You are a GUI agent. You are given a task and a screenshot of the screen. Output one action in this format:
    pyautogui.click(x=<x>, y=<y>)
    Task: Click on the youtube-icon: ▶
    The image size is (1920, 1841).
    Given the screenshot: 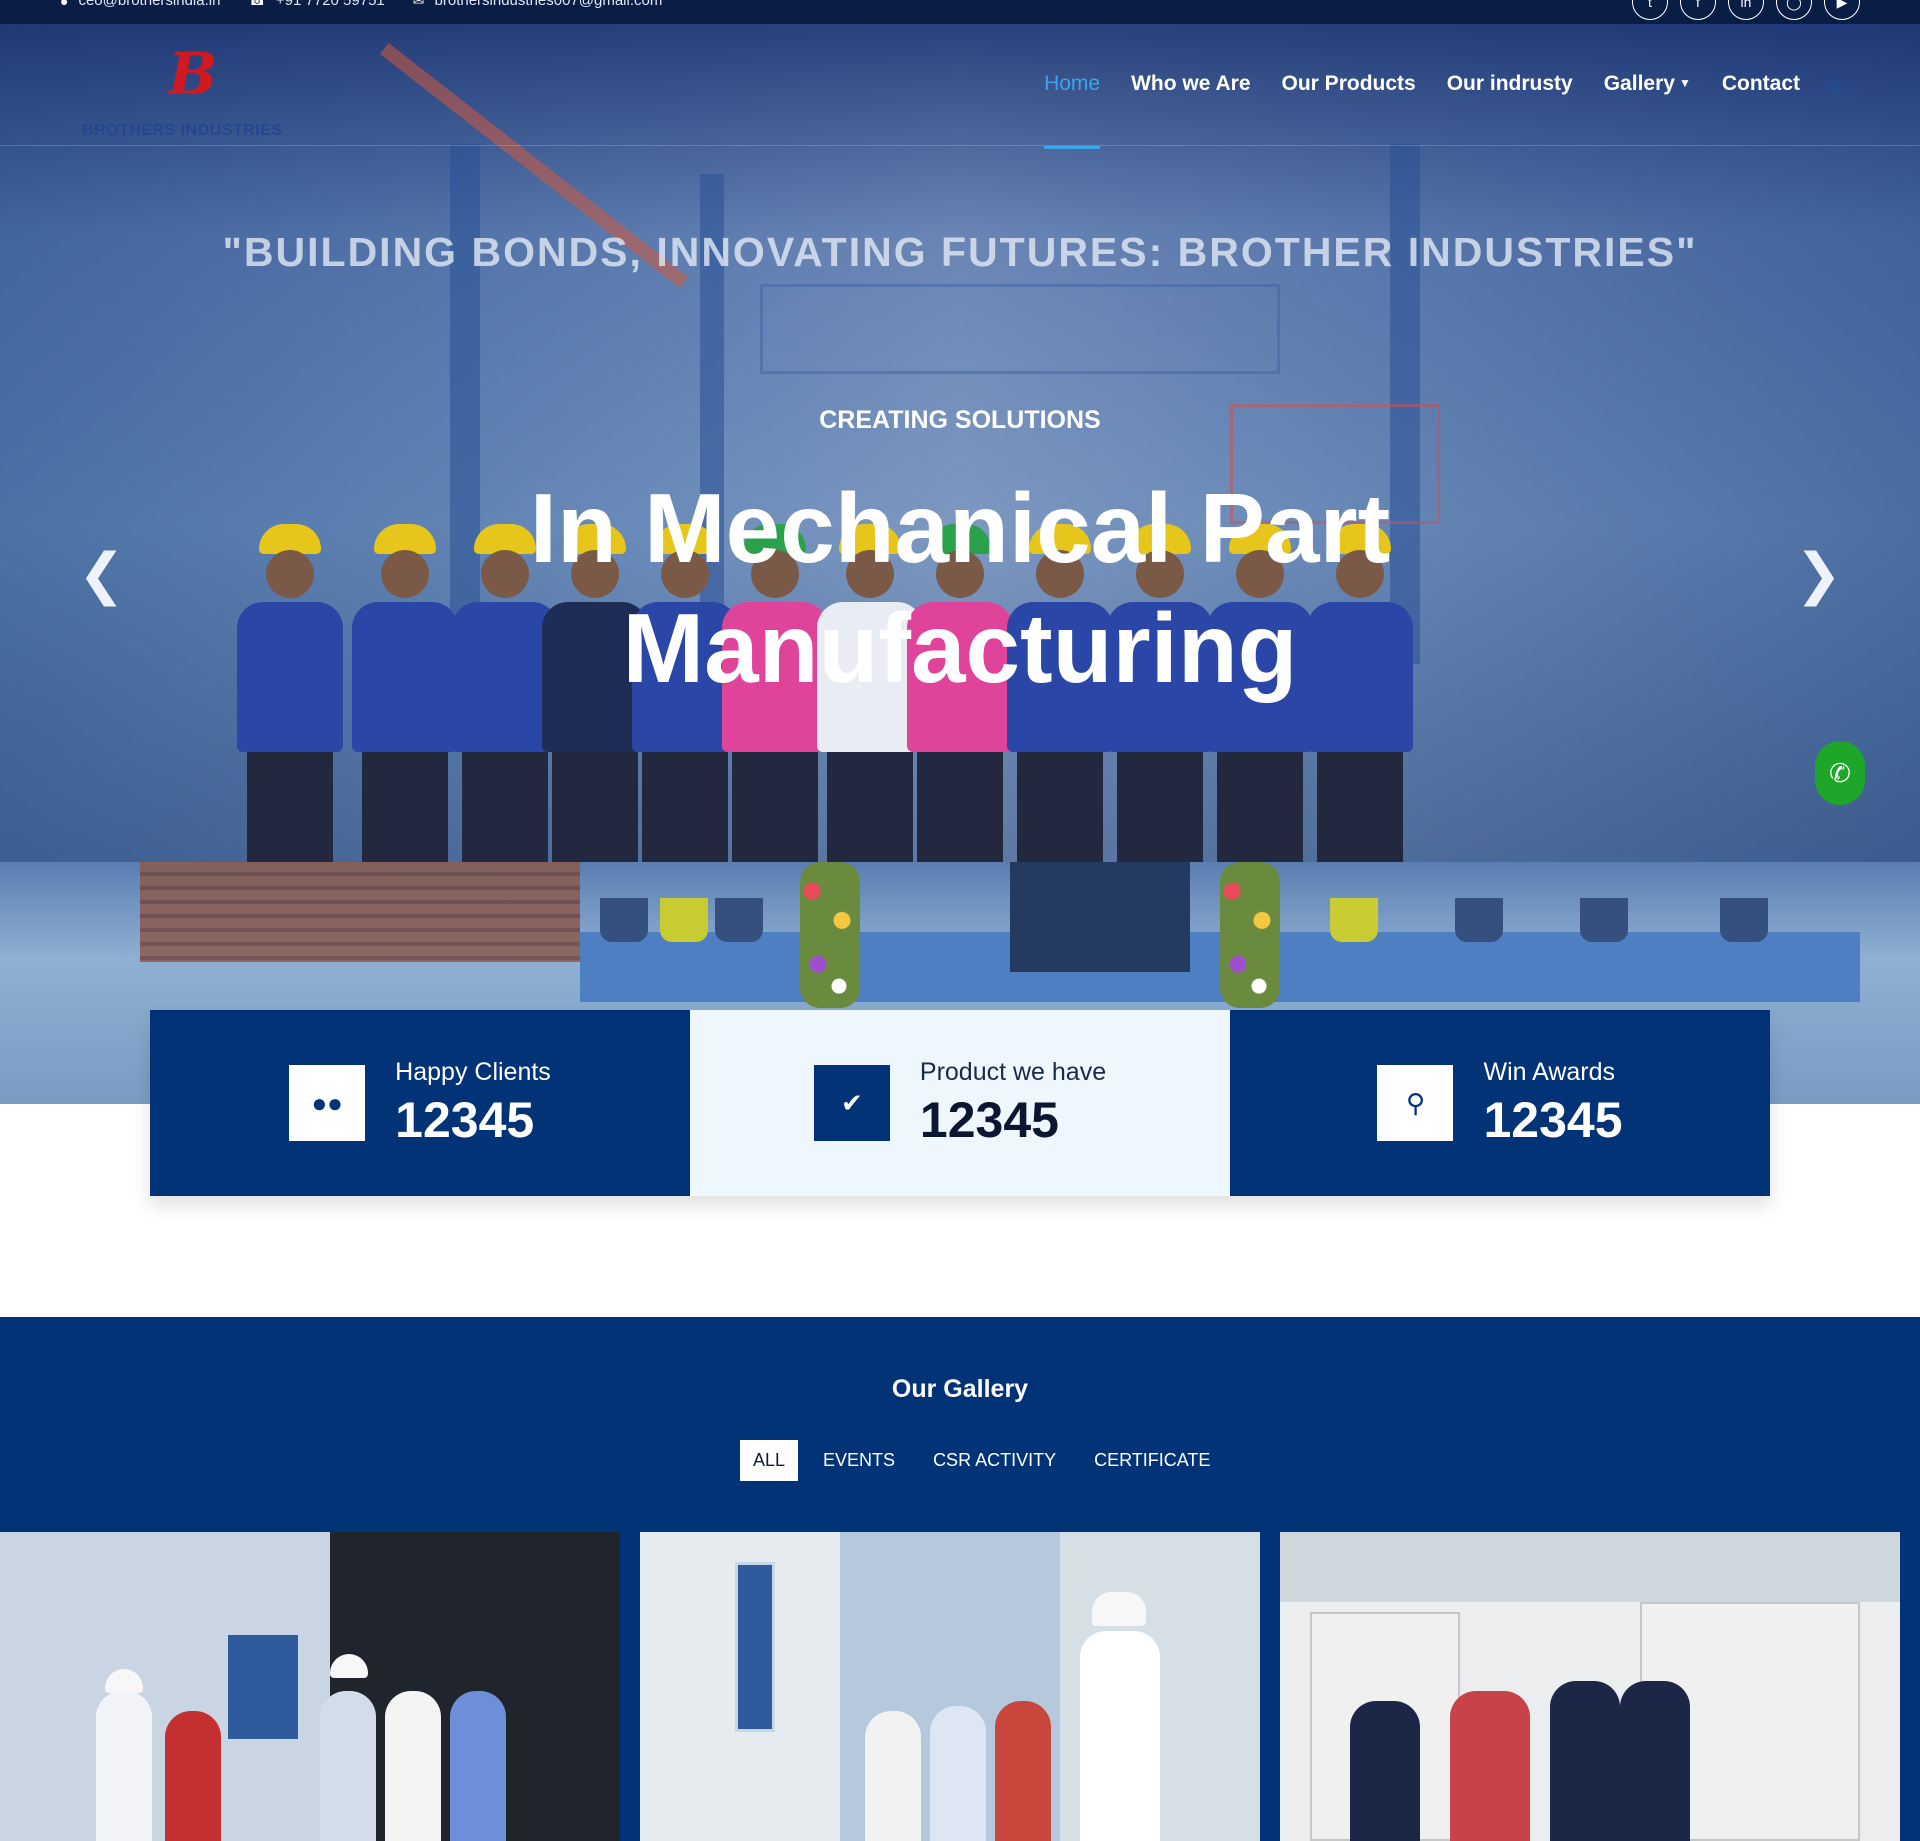 What is the action you would take?
    pyautogui.click(x=1842, y=10)
    